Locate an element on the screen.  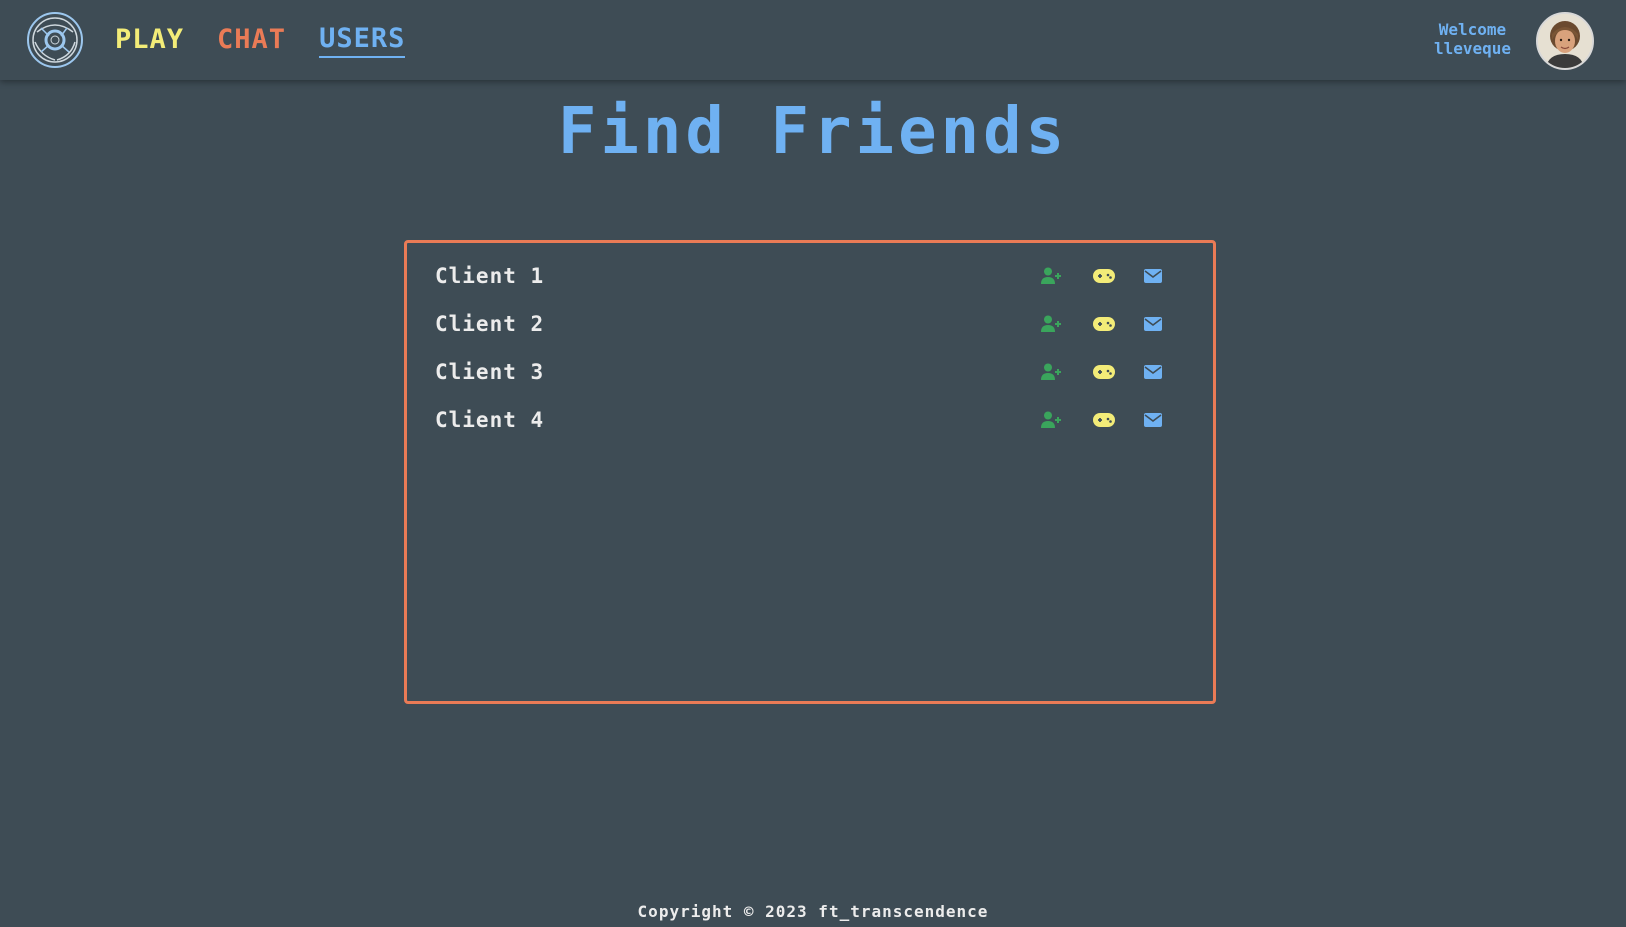
footer-copyright: Copyright © 2023 ft_transcendence is located at coordinates (813, 911).